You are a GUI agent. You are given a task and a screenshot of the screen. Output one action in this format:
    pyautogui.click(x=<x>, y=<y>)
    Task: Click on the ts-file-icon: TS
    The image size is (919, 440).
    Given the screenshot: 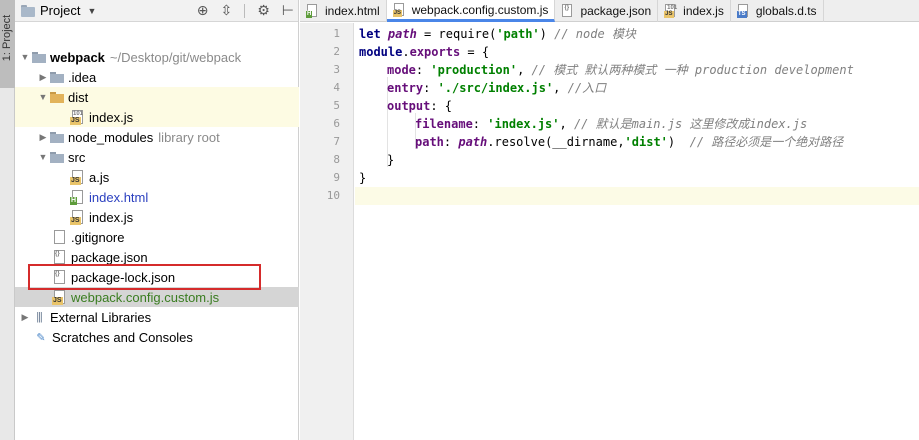 What is the action you would take?
    pyautogui.click(x=743, y=11)
    